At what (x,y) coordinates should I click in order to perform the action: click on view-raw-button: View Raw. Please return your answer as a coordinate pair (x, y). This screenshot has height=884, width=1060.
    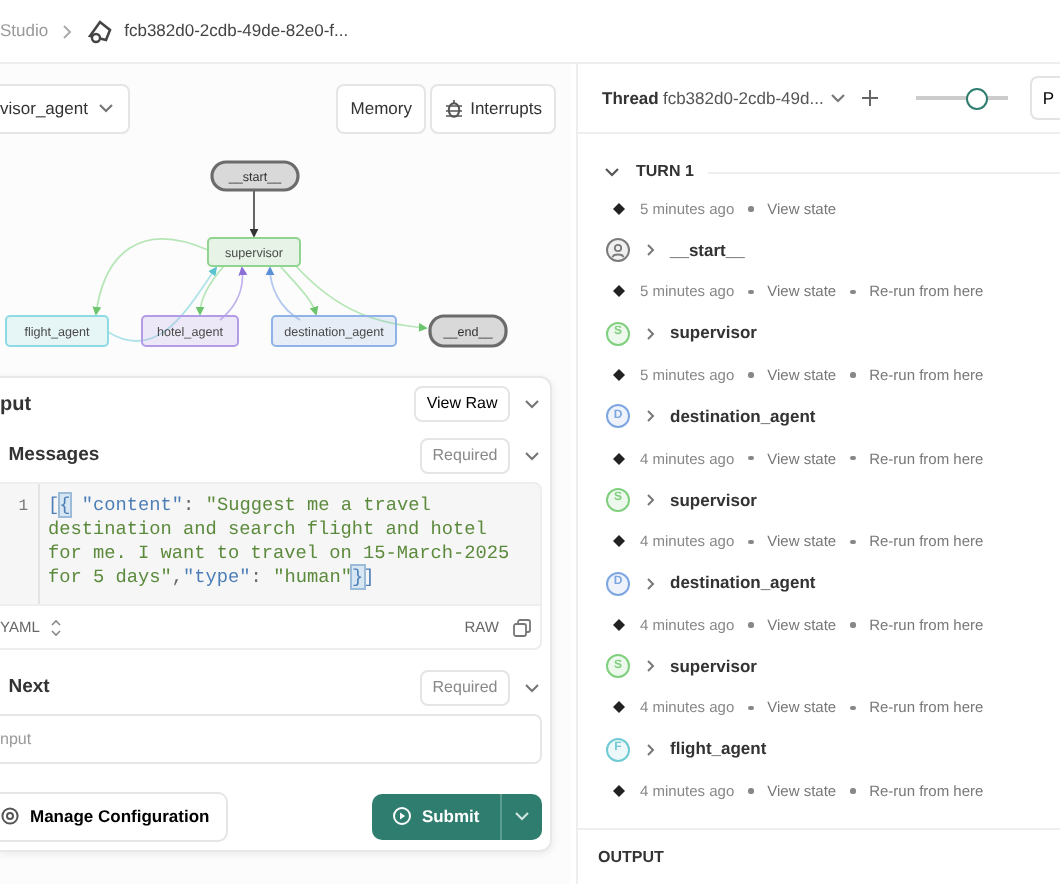
    Looking at the image, I should click on (462, 404).